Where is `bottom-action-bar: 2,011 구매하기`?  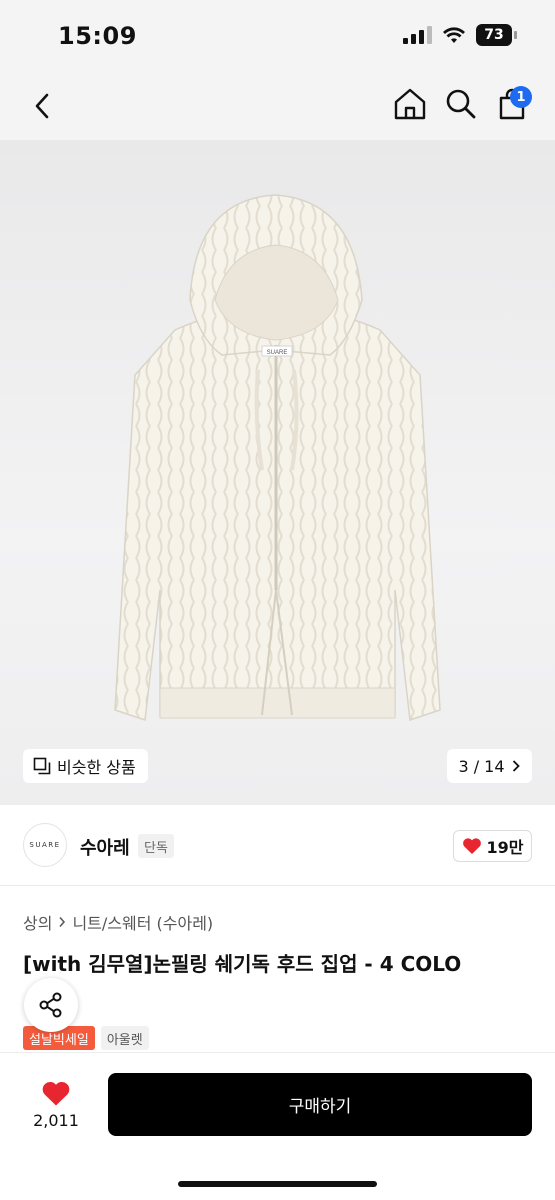
bottom-action-bar: 2,011 구매하기 is located at coordinates (277, 1126).